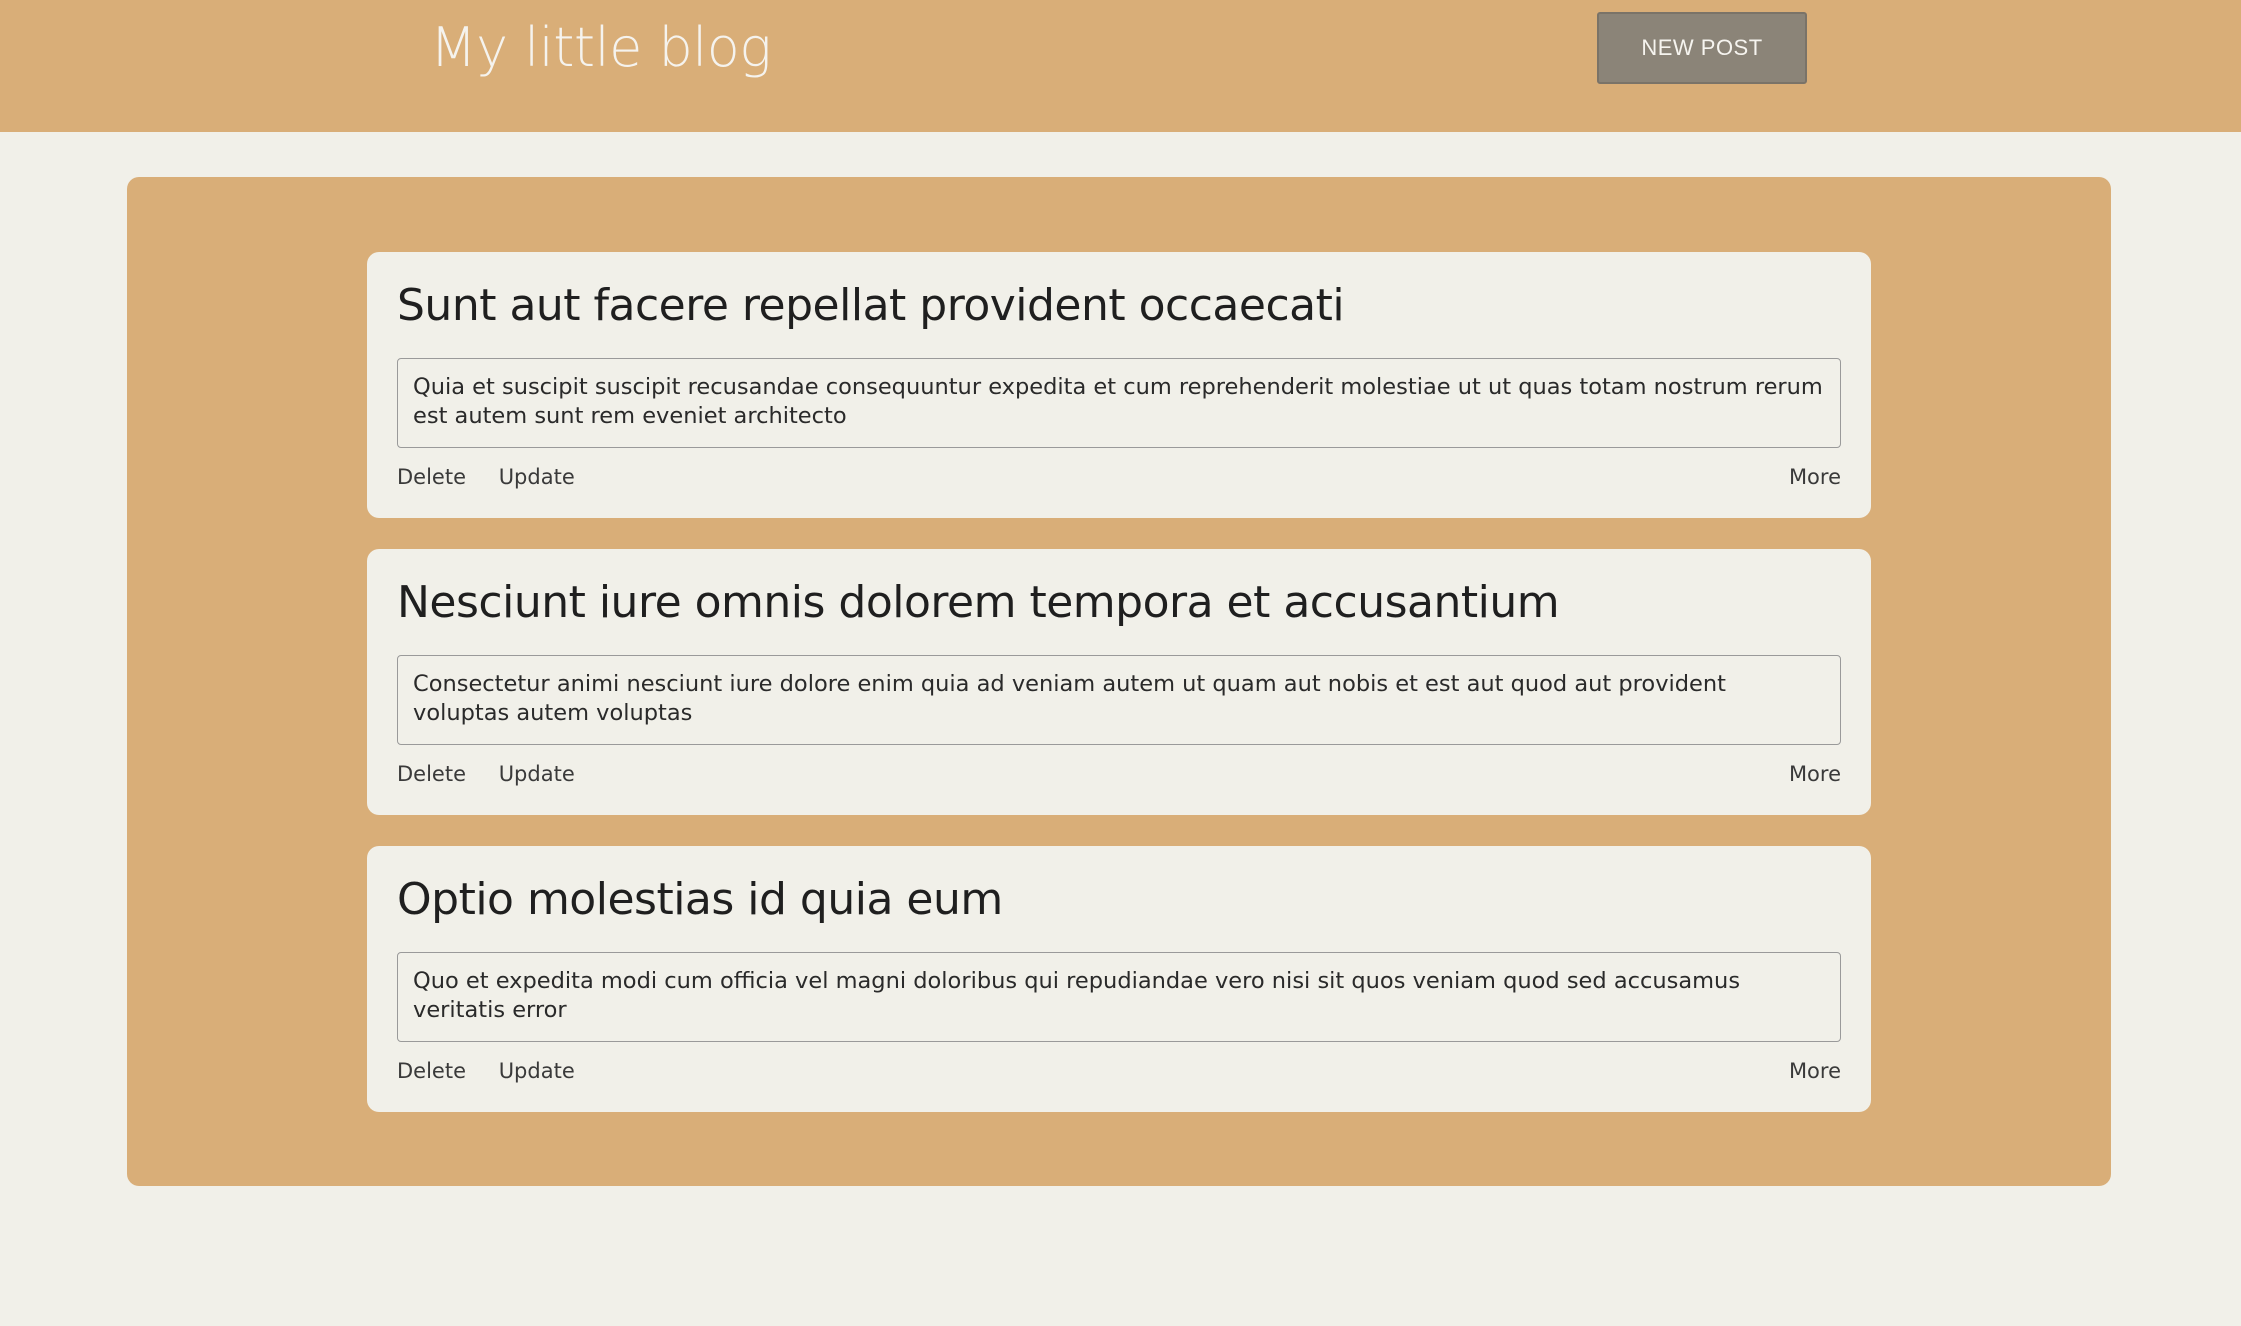  What do you see at coordinates (601, 47) in the screenshot?
I see `site-title: My little blog` at bounding box center [601, 47].